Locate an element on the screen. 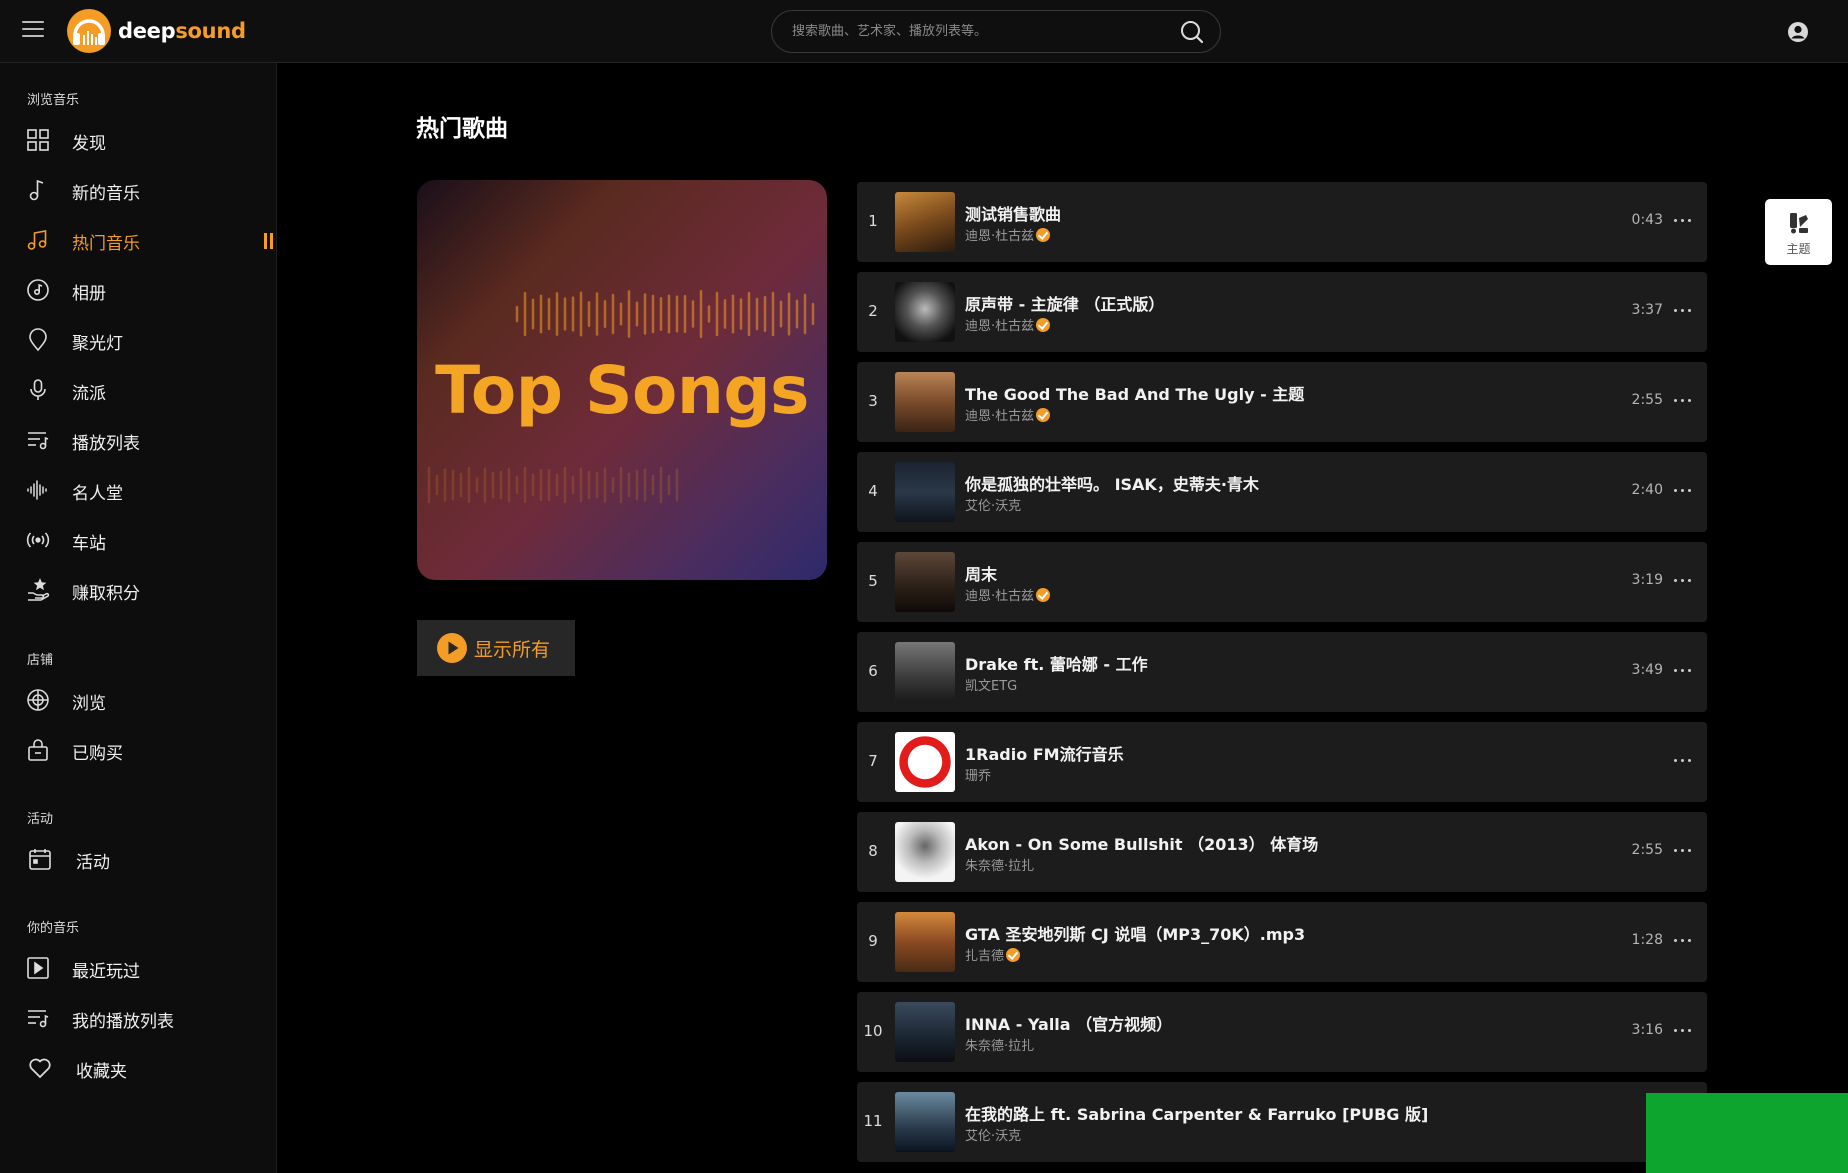 This screenshot has width=1848, height=1173. track-title: 原声带 - 主旋律 （正式版） is located at coordinates (1064, 303).